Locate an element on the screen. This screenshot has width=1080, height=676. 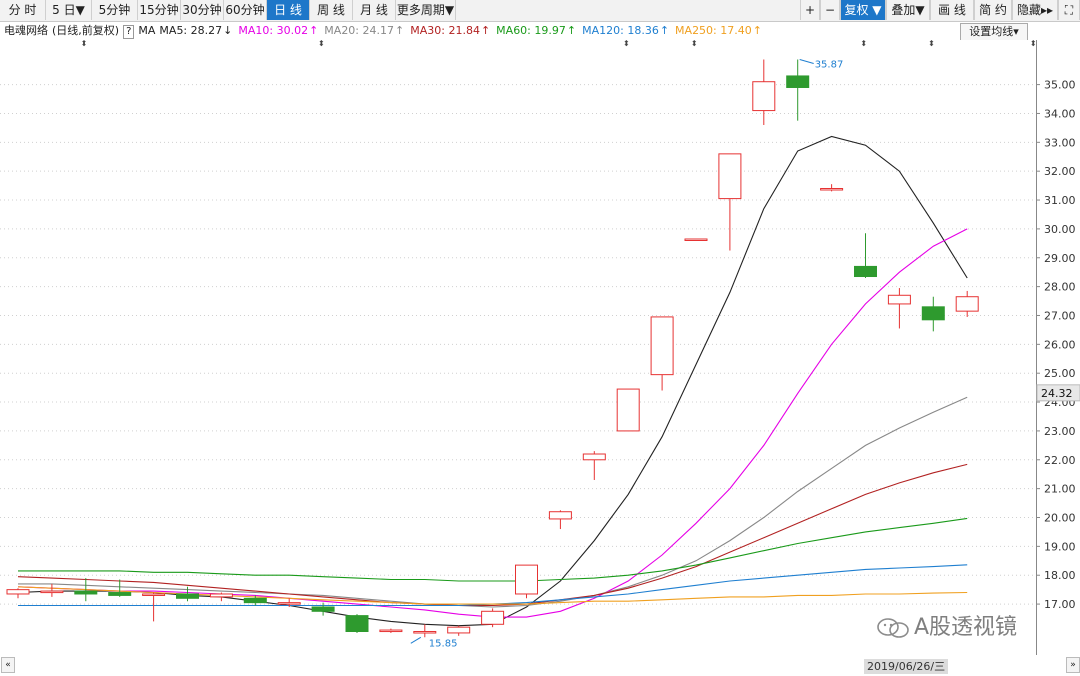
ma-item-6: MA250: 17.40 is located at coordinates (713, 31).